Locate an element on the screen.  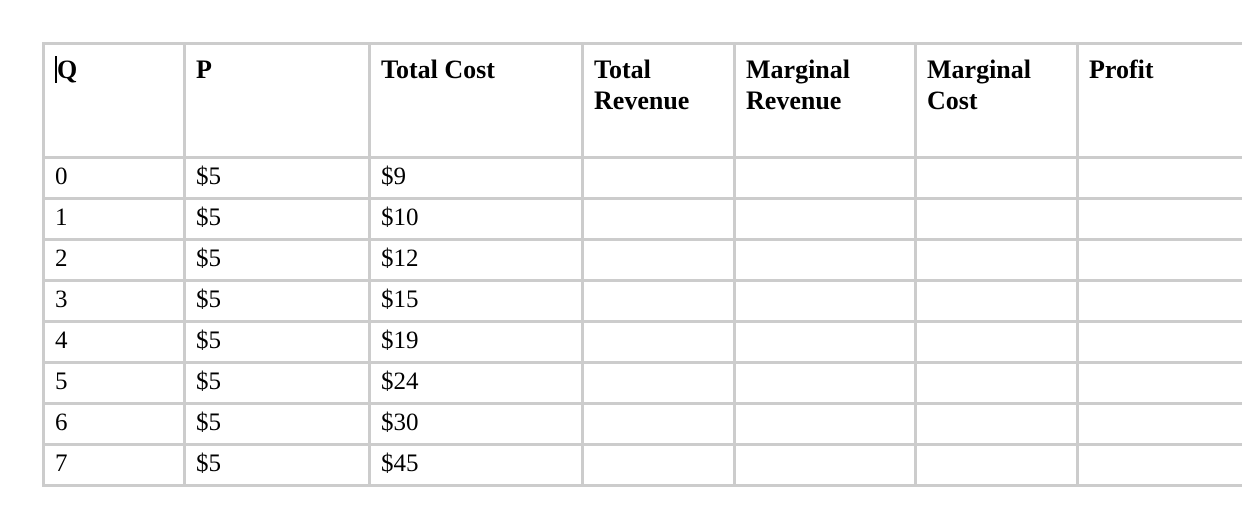
cell-tc: $10 is located at coordinates (477, 220).